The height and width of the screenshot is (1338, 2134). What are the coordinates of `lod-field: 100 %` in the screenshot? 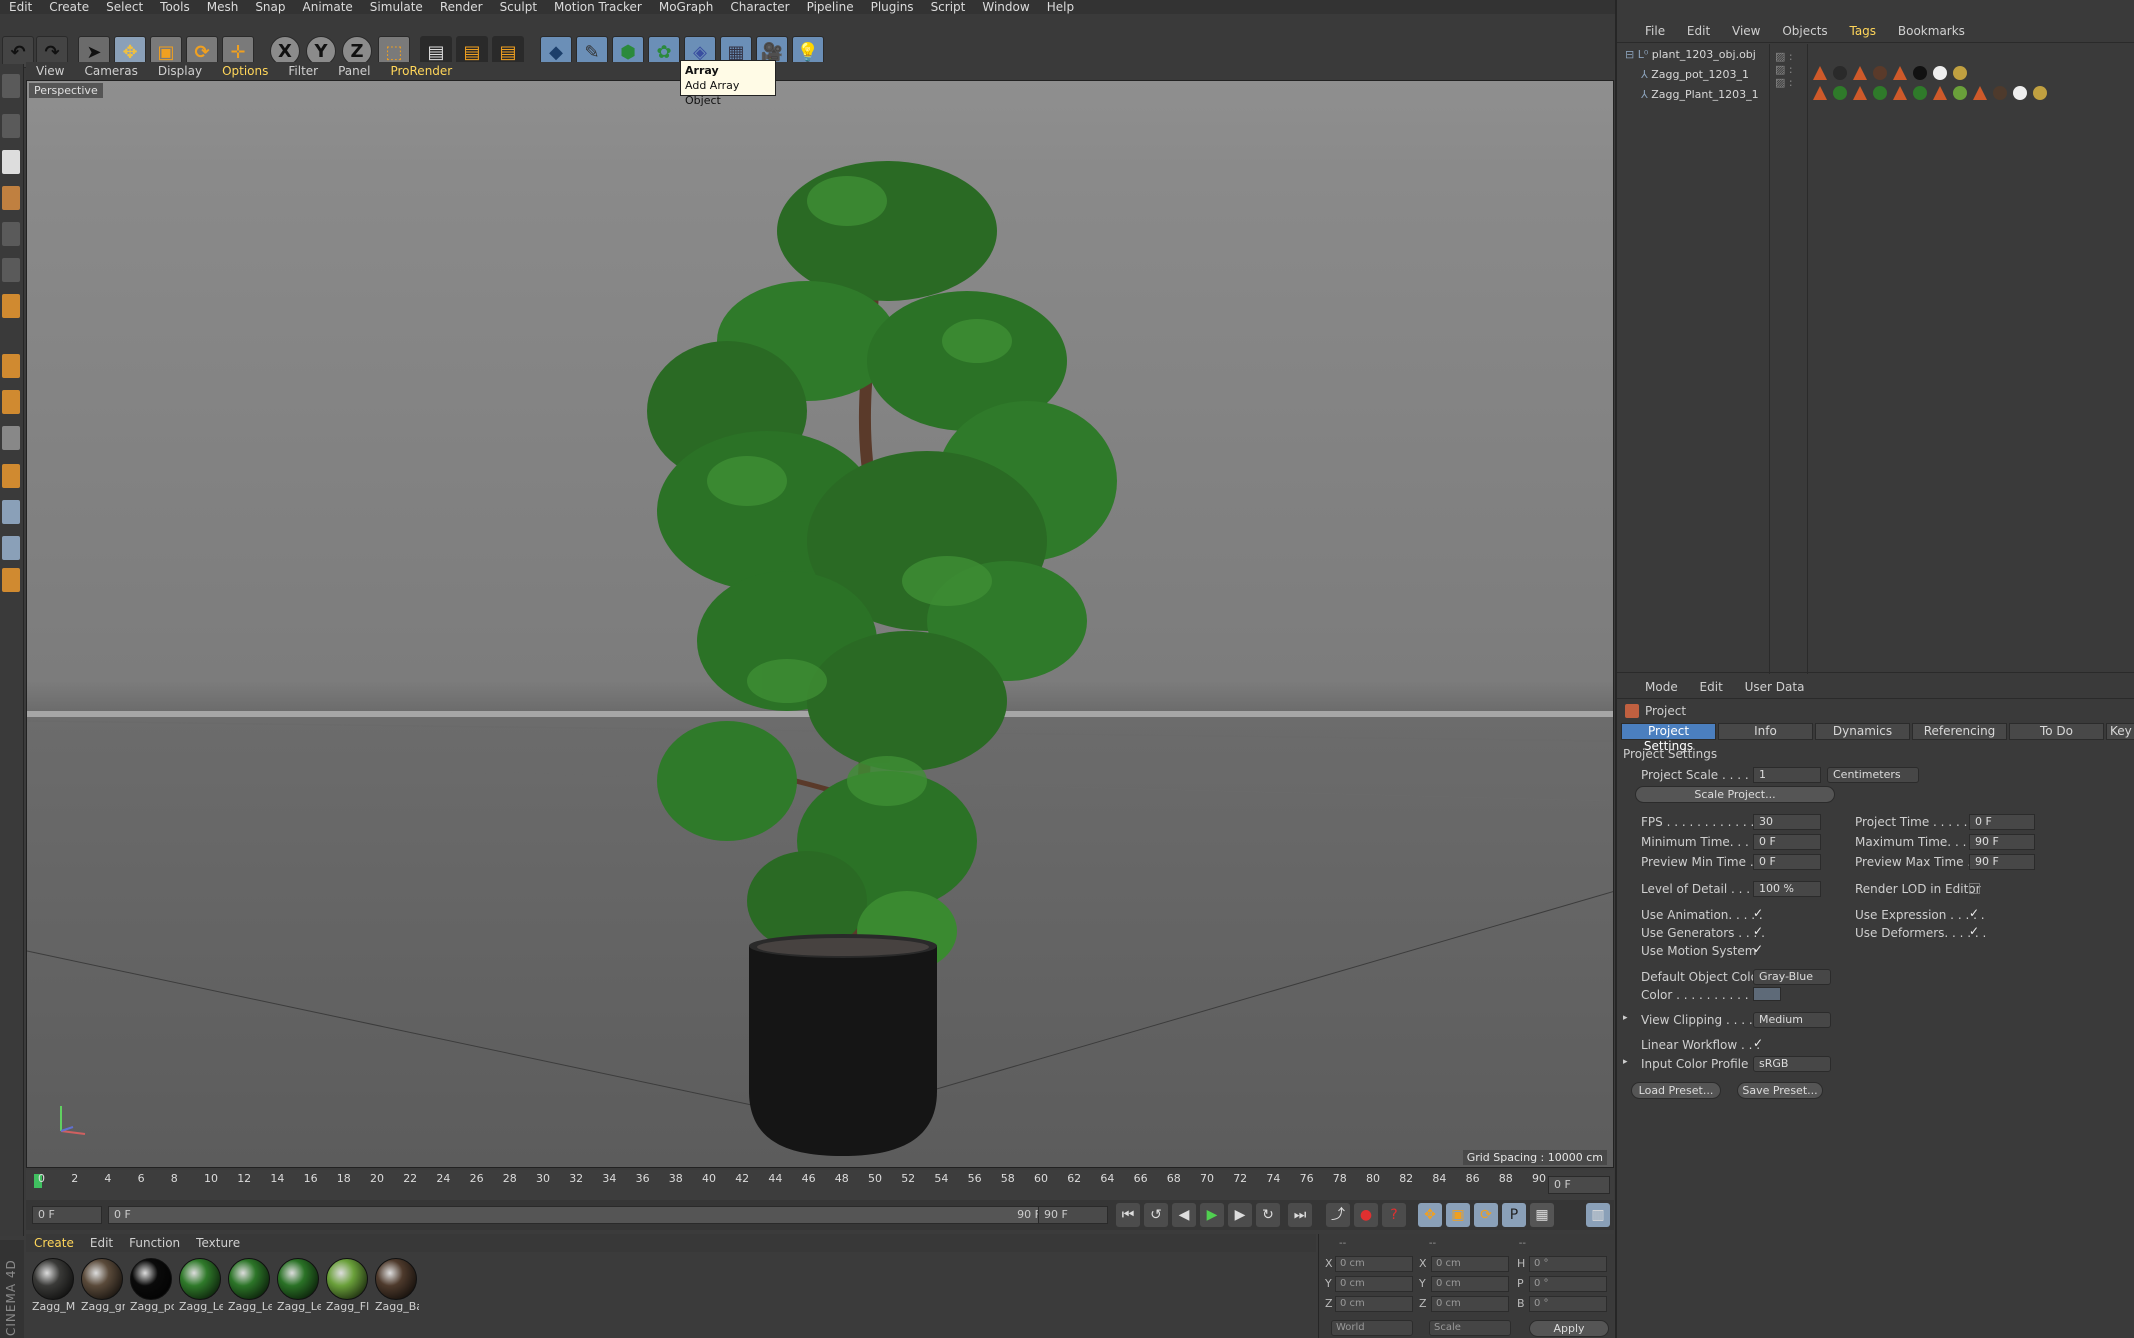 It's located at (1787, 889).